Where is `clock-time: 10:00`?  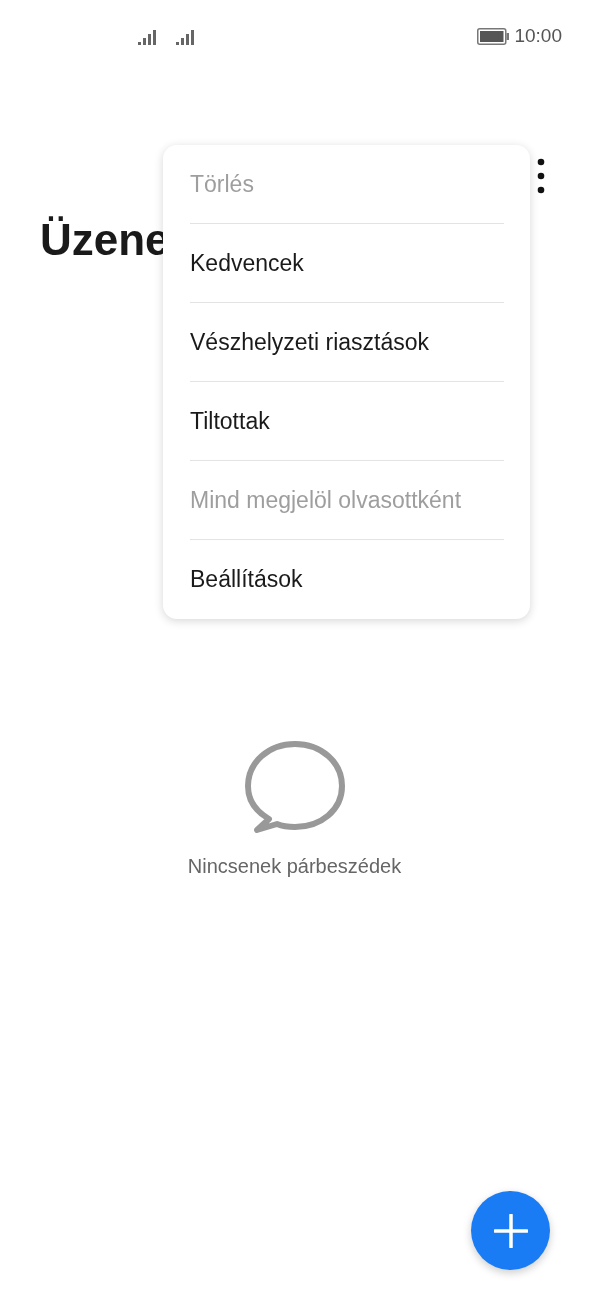
clock-time: 10:00 is located at coordinates (538, 35).